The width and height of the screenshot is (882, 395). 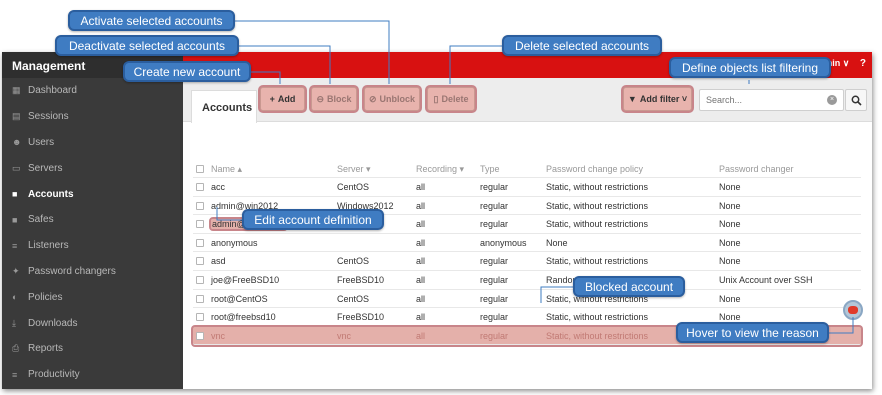 I want to click on callout-activate: Activate selected accounts, so click(x=151, y=20).